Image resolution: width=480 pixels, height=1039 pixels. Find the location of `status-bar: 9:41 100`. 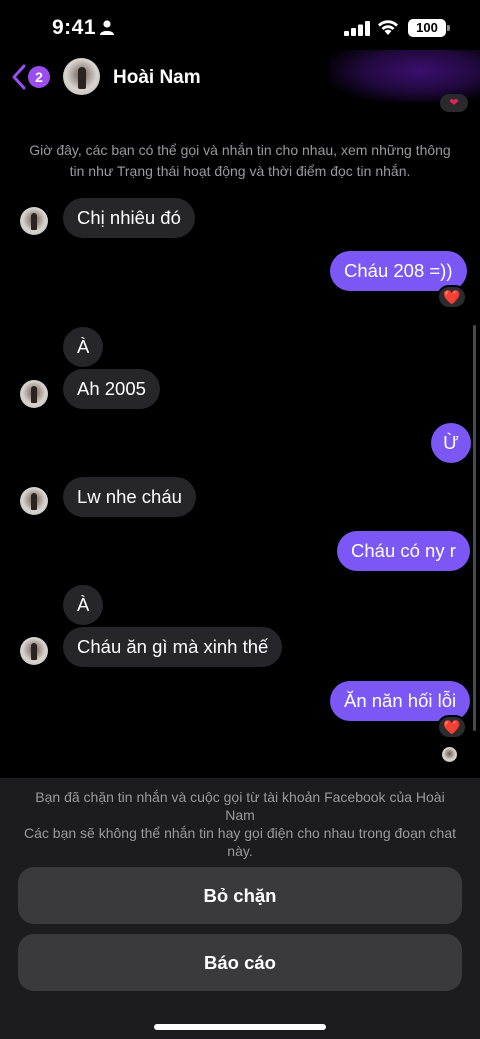

status-bar: 9:41 100 is located at coordinates (240, 28).